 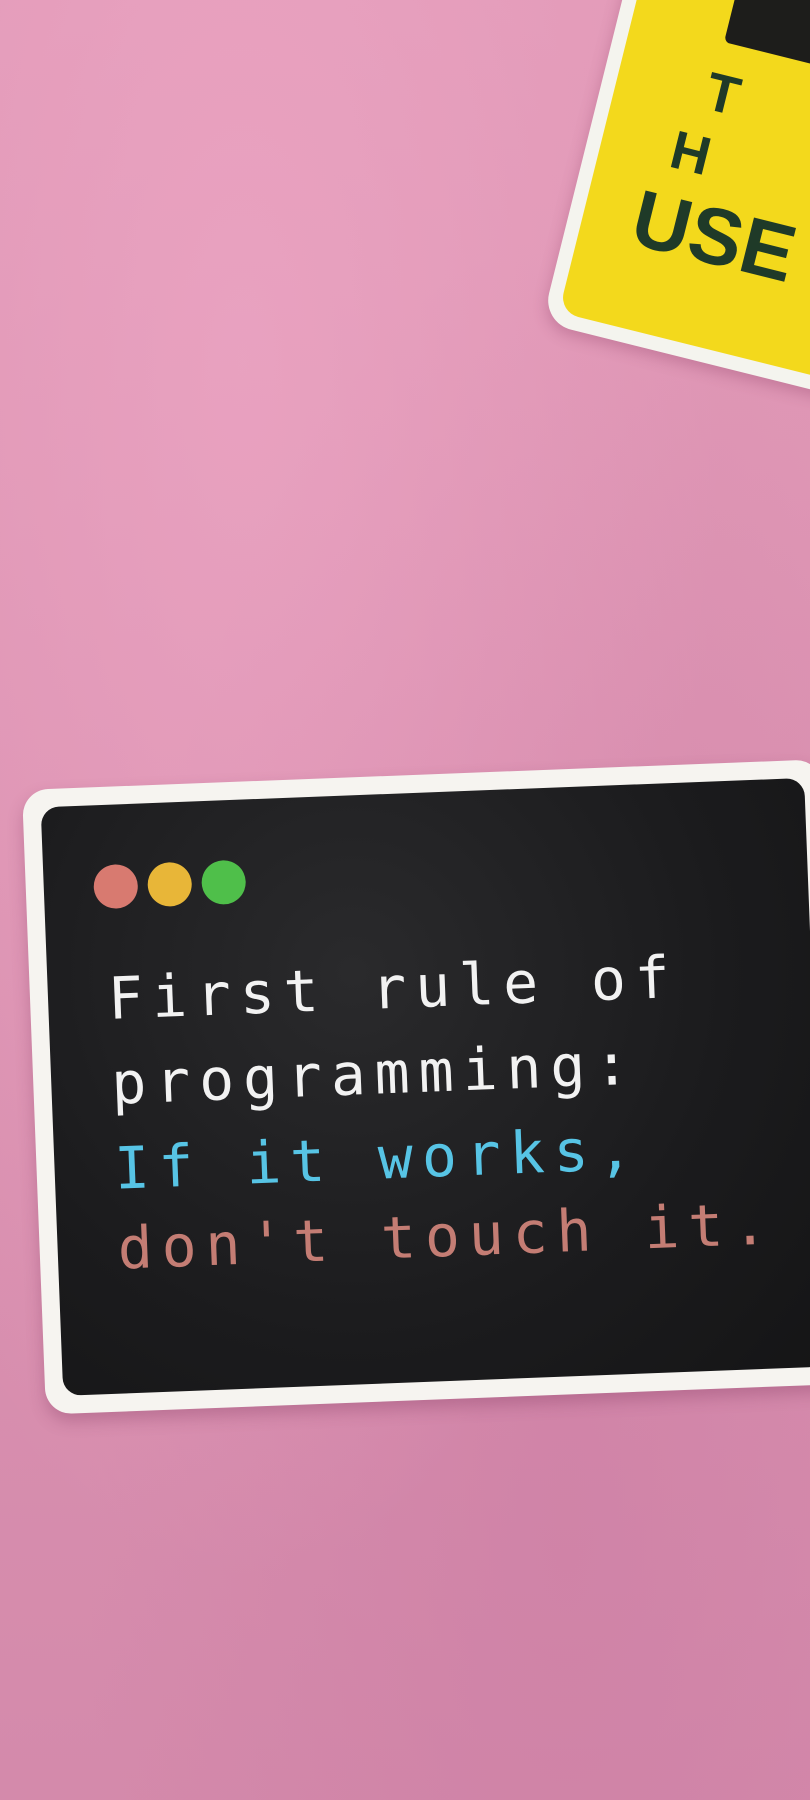 I want to click on yellow-sticker-text-line-3: USE, so click(x=714, y=236).